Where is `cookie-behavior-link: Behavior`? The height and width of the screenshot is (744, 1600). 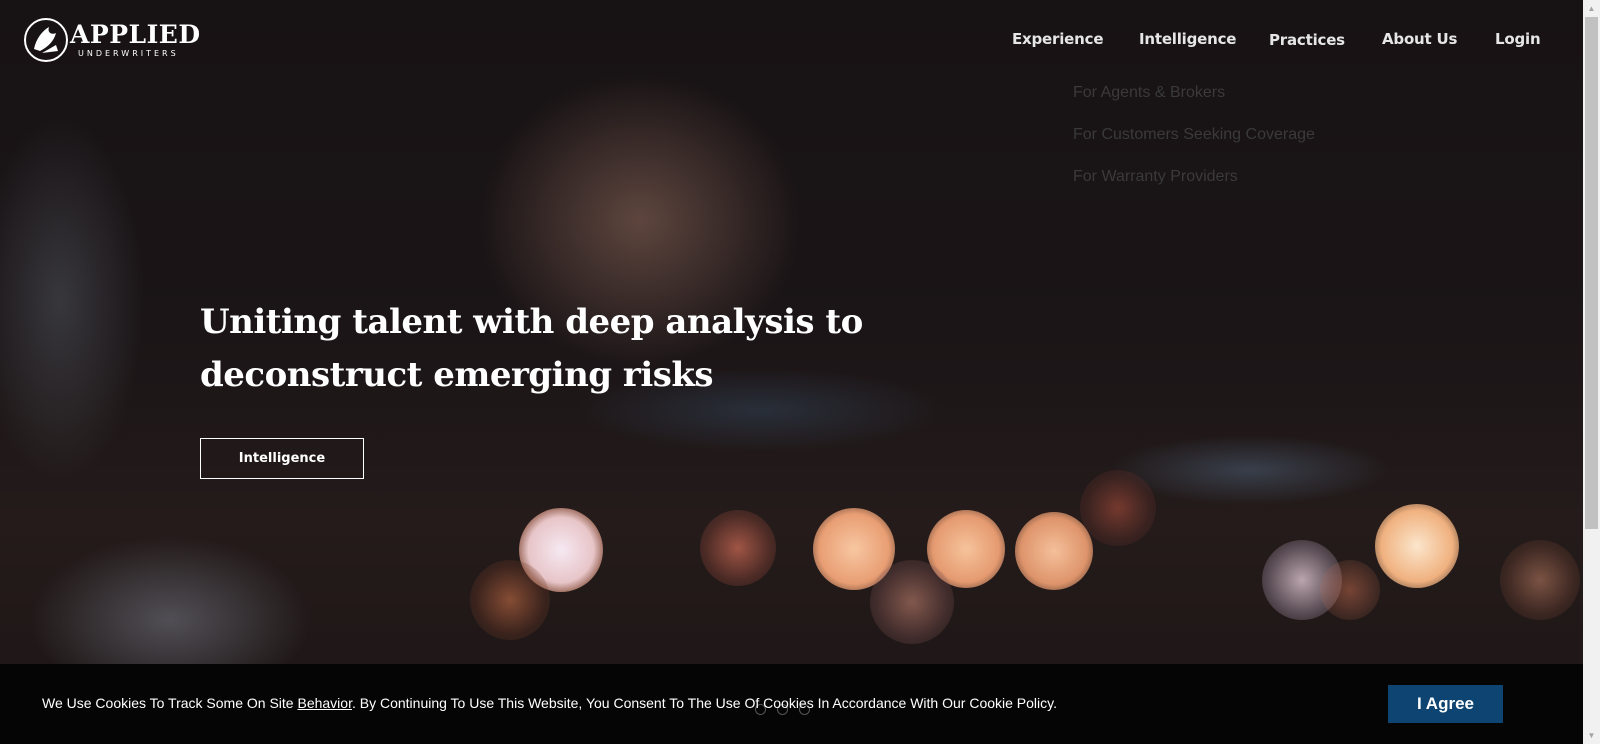
cookie-behavior-link: Behavior is located at coordinates (324, 703).